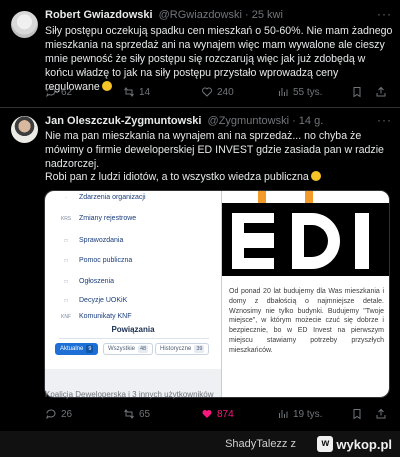 The height and width of the screenshot is (457, 400). I want to click on chip-historical: Historyczne 39, so click(182, 349).